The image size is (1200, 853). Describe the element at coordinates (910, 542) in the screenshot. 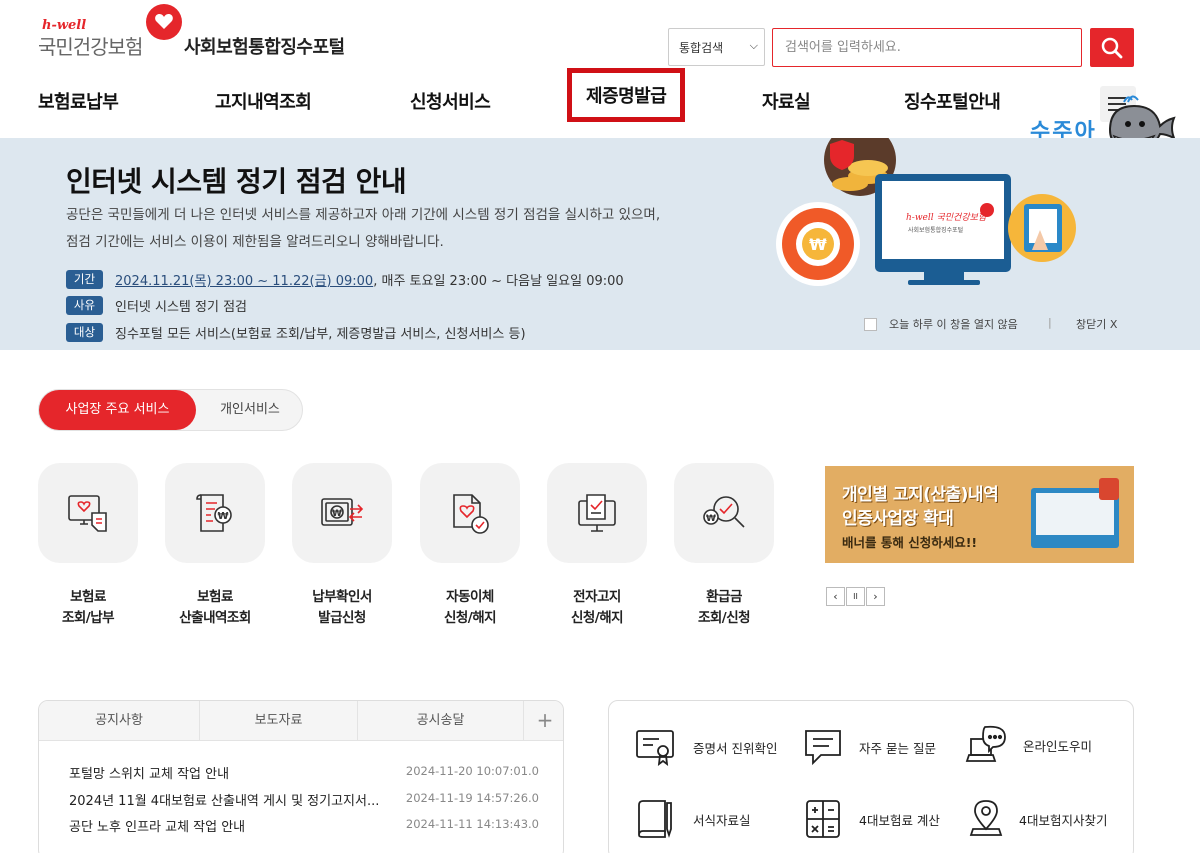

I see `promo-line-3: 배너를 통해 신청하세요!!` at that location.